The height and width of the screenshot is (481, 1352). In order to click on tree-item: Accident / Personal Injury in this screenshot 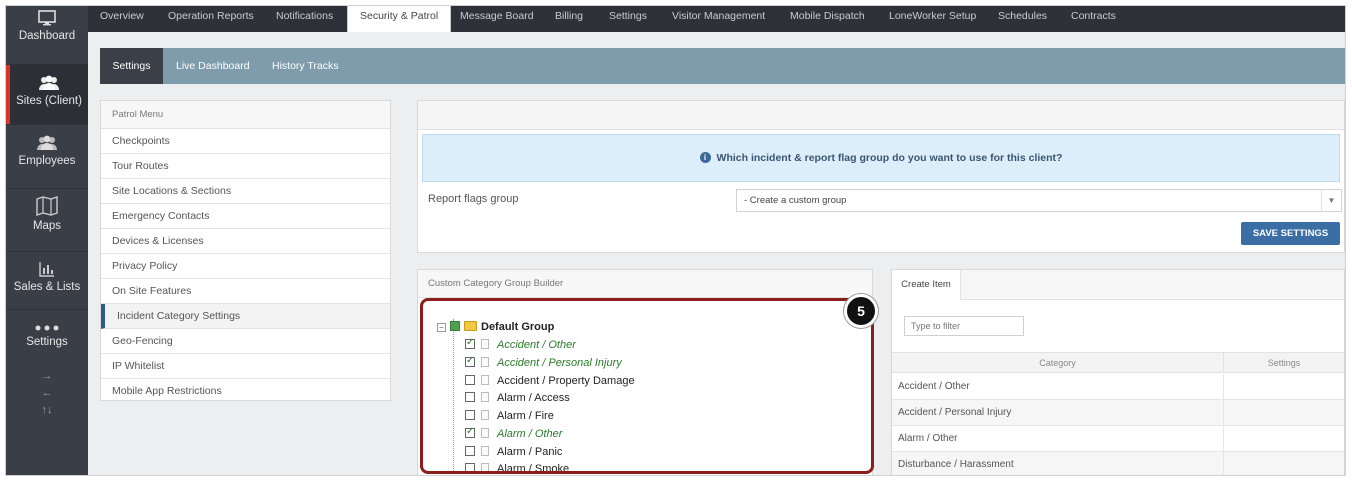, I will do `click(543, 362)`.